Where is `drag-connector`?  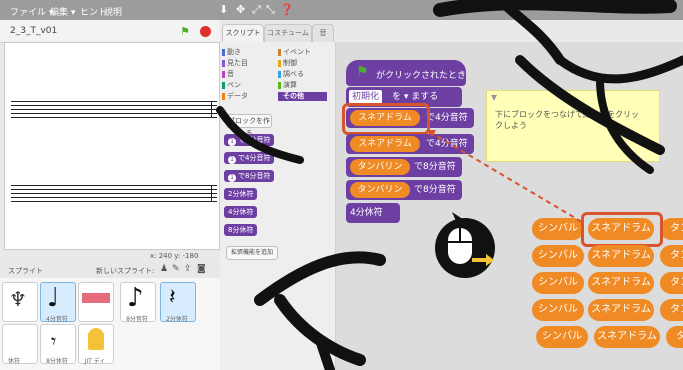 drag-connector is located at coordinates (504, 176).